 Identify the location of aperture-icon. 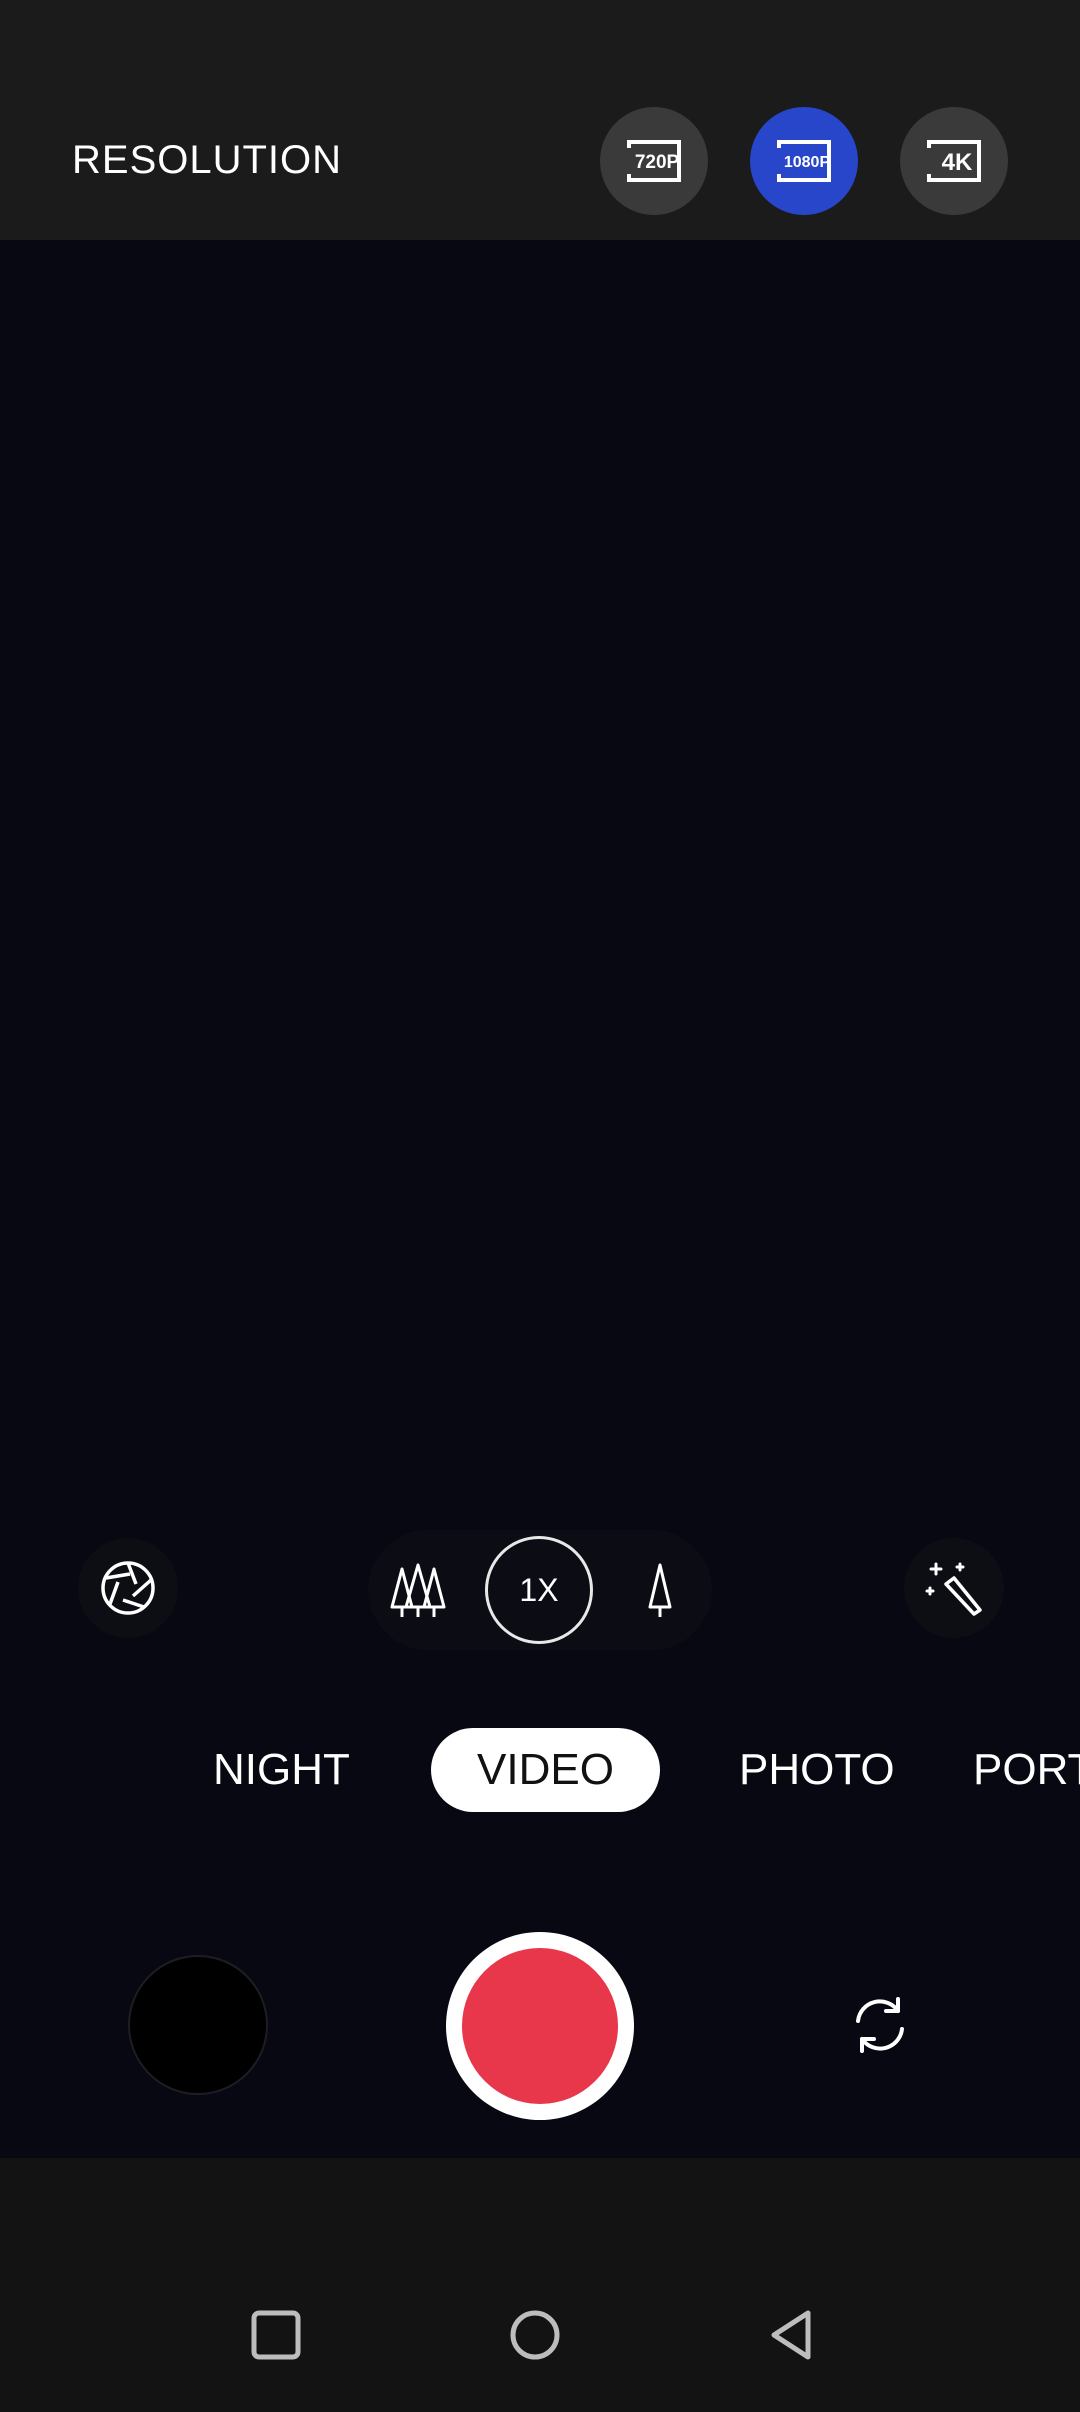
(128, 1588).